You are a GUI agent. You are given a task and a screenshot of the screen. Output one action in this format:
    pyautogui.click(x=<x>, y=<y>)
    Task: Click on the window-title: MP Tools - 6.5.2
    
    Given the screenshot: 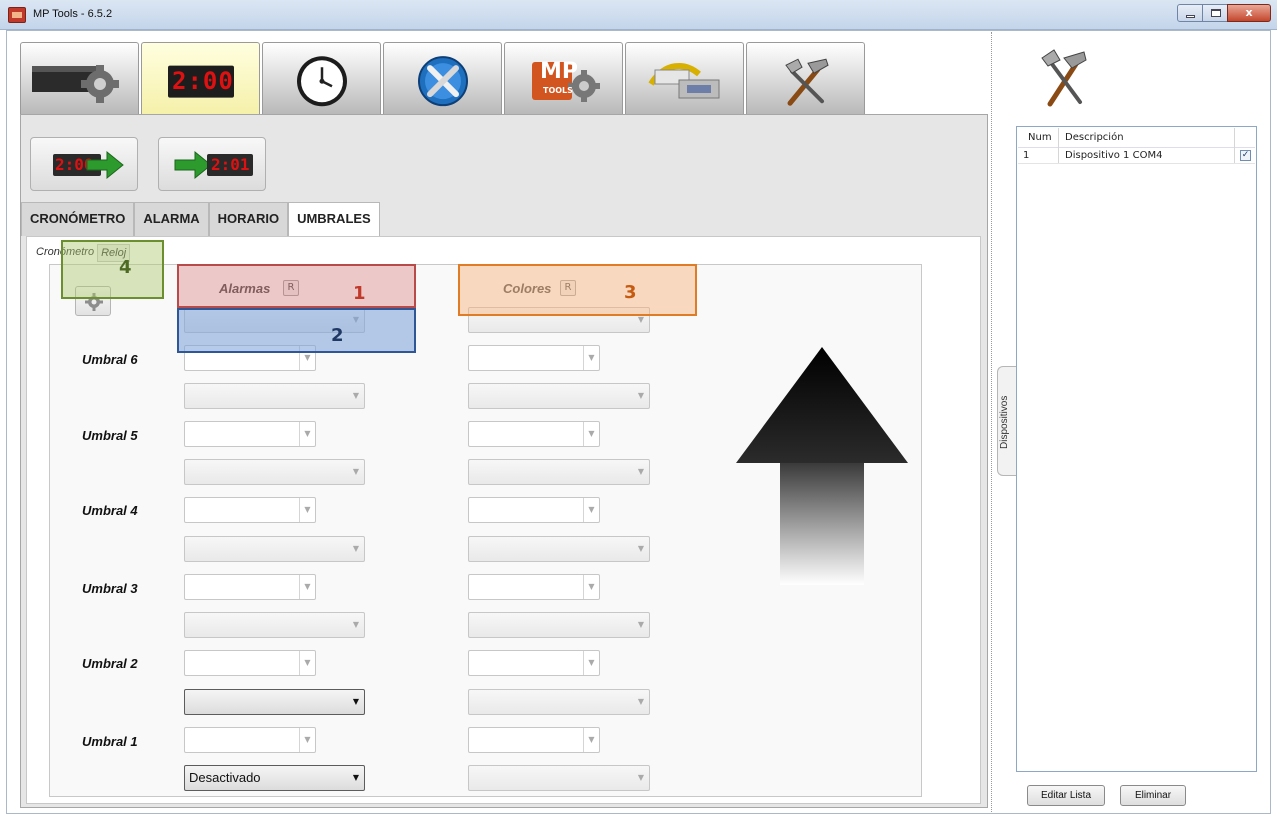 What is the action you would take?
    pyautogui.click(x=73, y=14)
    